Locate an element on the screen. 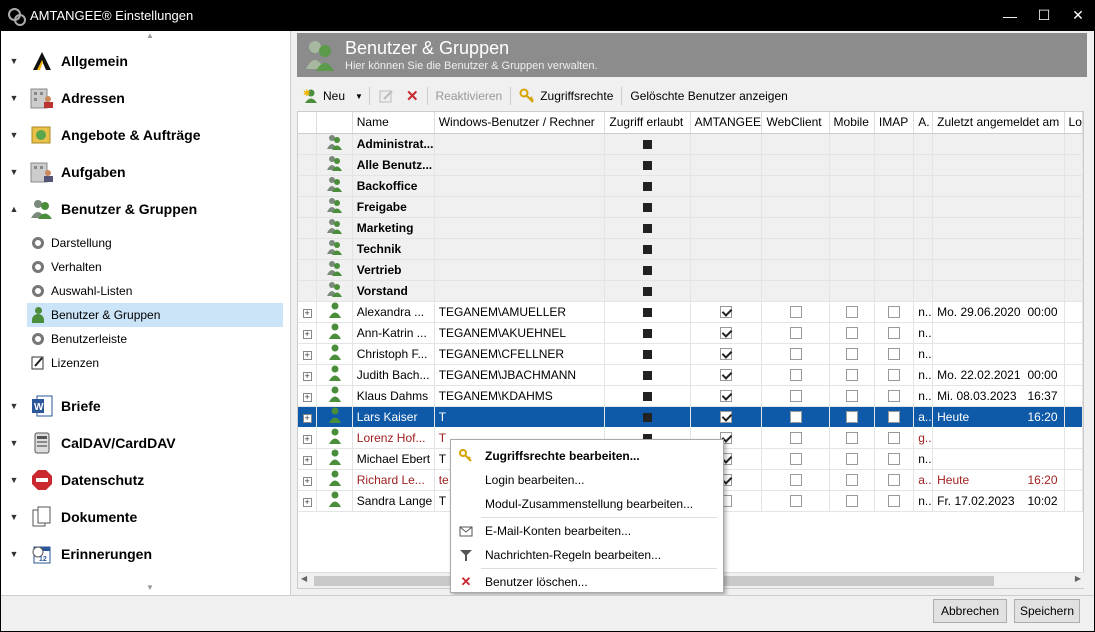  sidebar-item-lizenzen: Lizenzen is located at coordinates (155, 363).